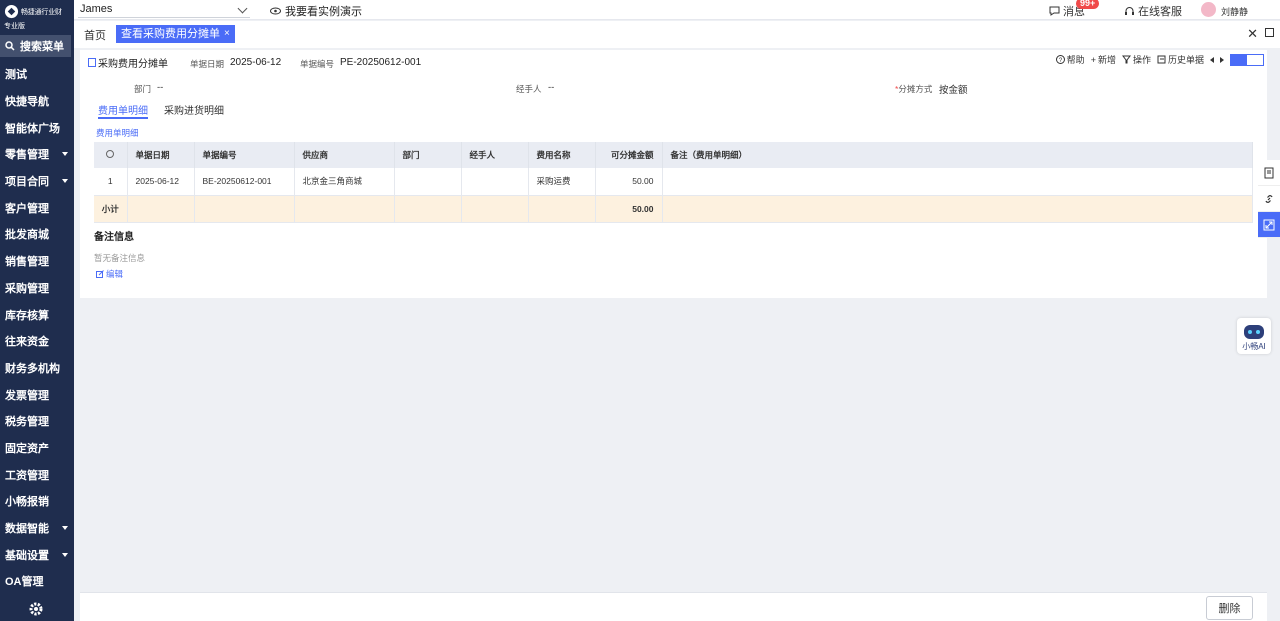  Describe the element at coordinates (1269, 32) in the screenshot. I see `fullscreen-icon` at that location.